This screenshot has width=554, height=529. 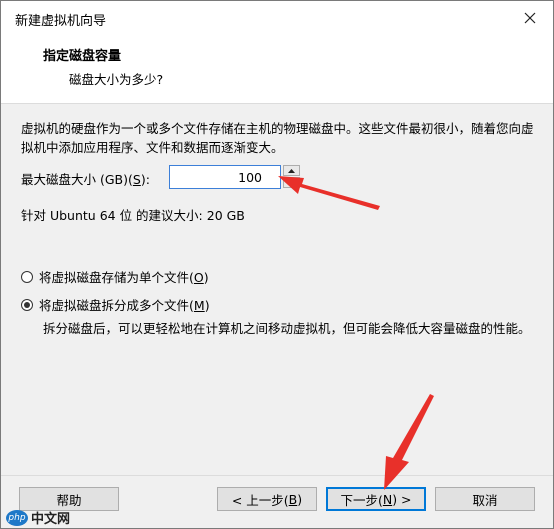 I want to click on triangle-up-icon, so click(x=291, y=170).